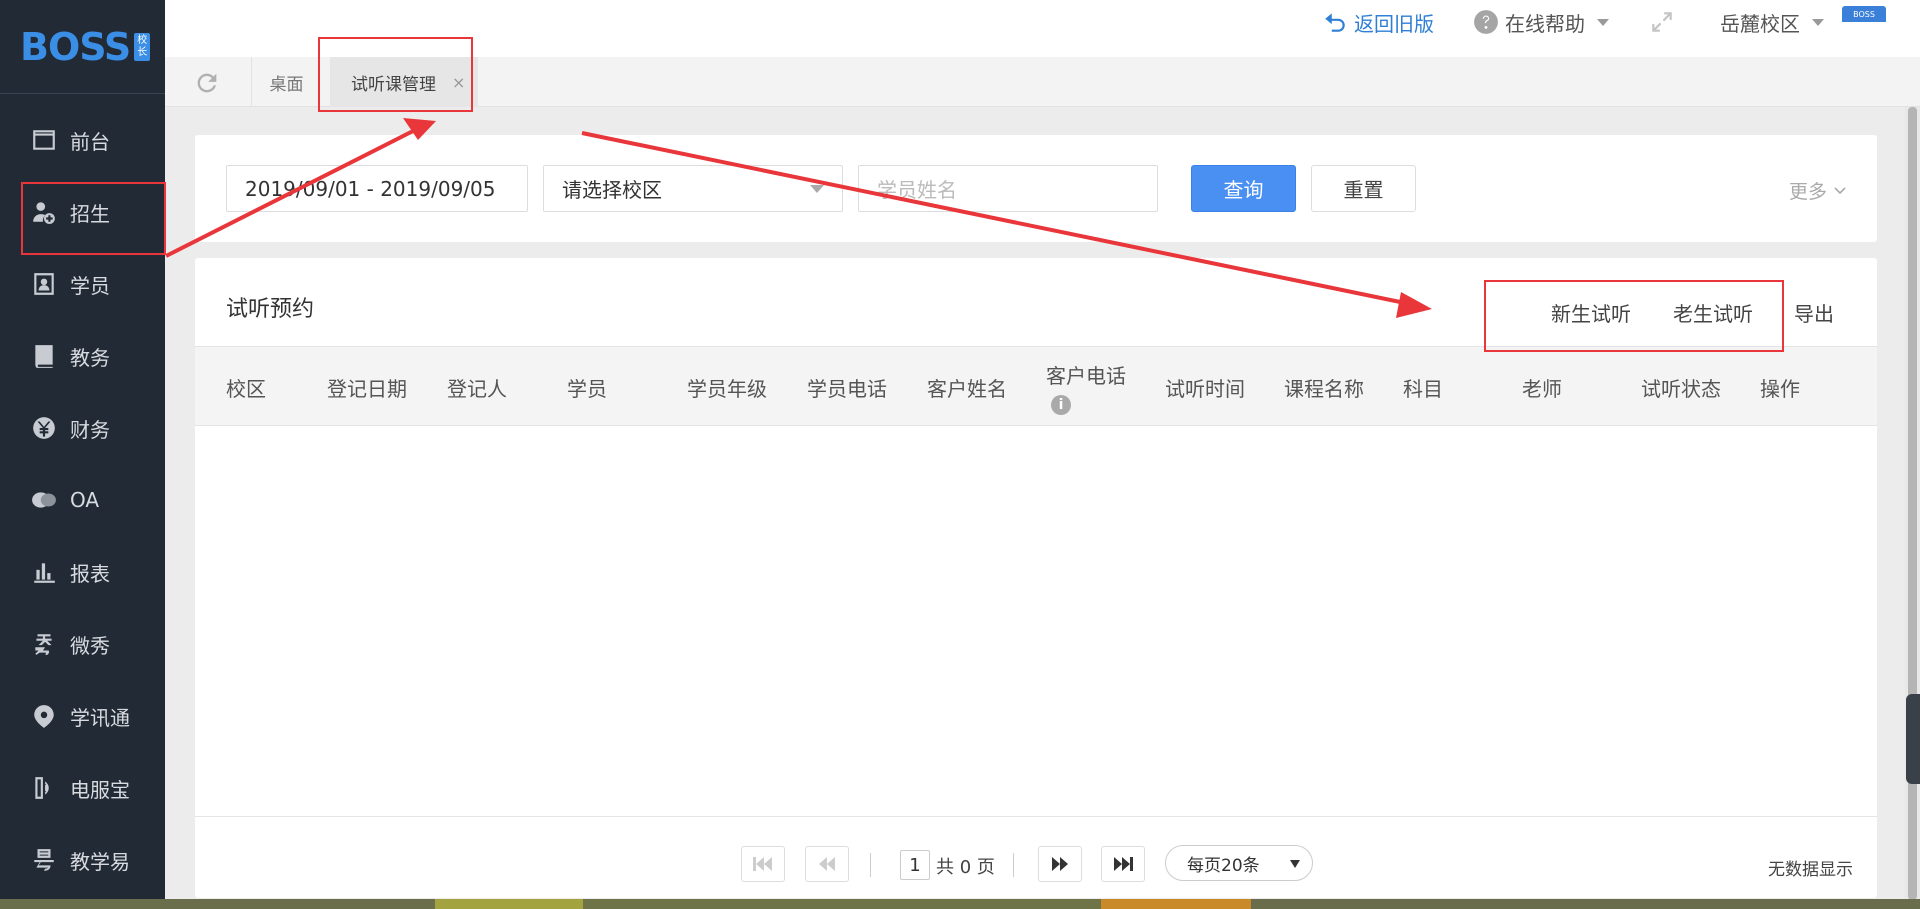  I want to click on sidebar-item-label: 招生, so click(90, 213).